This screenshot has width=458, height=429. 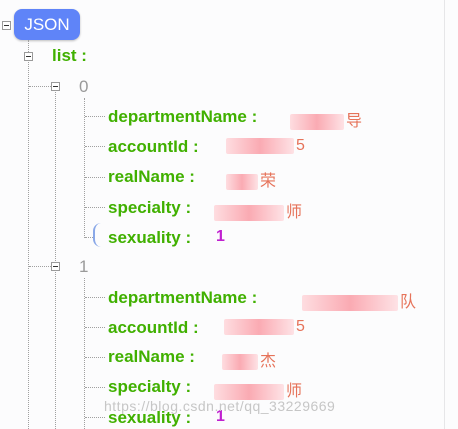 What do you see at coordinates (220, 406) in the screenshot?
I see `watermark: https://blog.csdn.net/qq_33229669` at bounding box center [220, 406].